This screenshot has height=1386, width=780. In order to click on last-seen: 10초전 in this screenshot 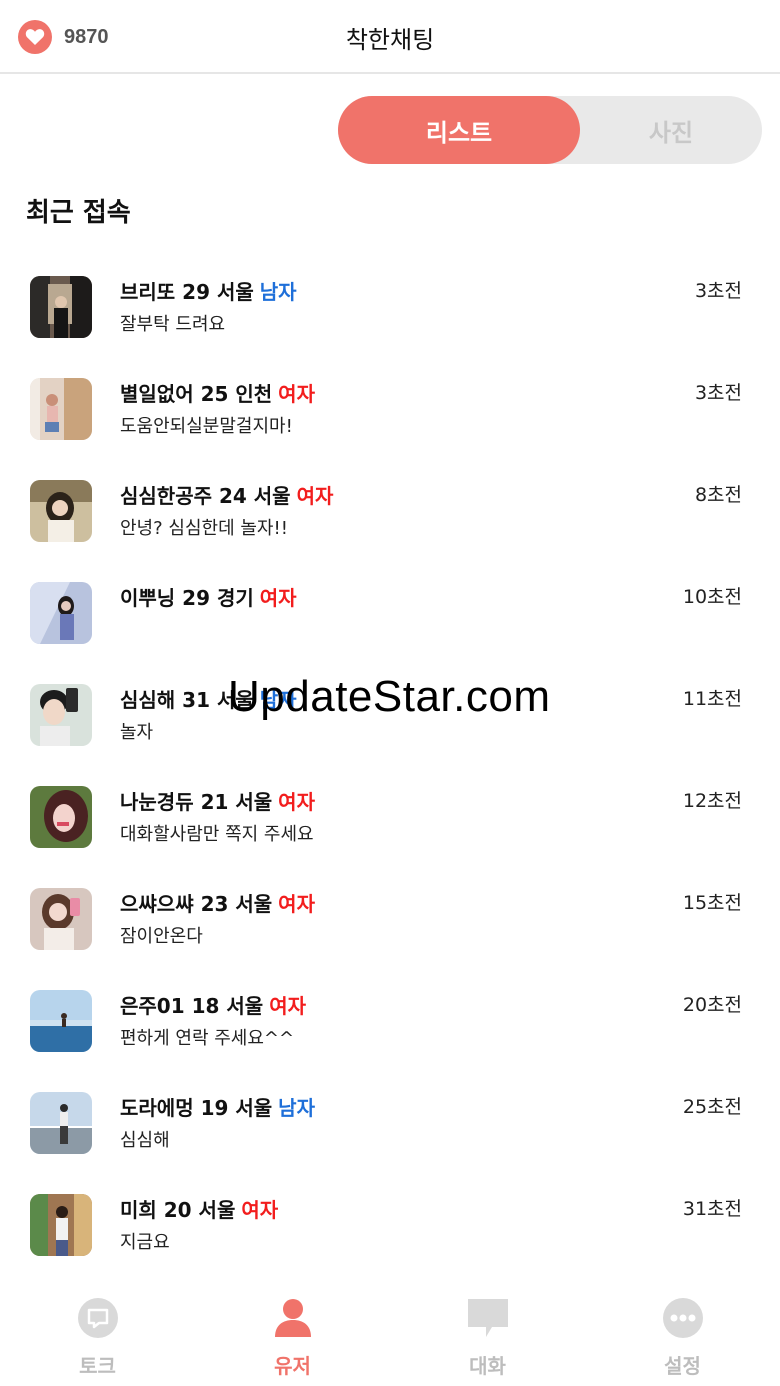, I will do `click(712, 597)`.